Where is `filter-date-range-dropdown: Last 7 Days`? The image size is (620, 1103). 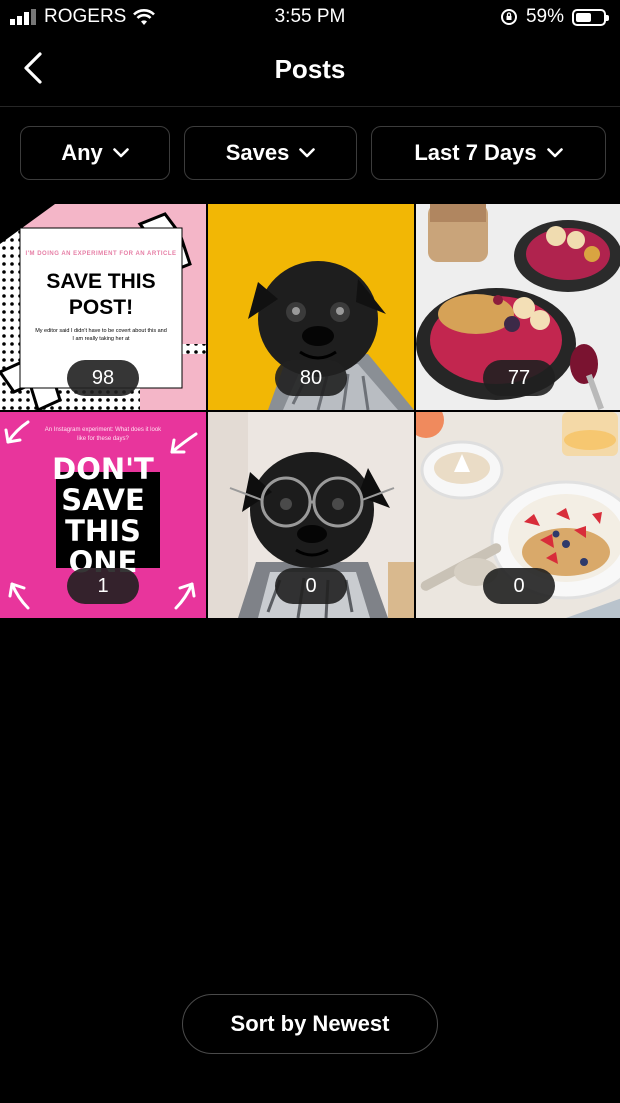 filter-date-range-dropdown: Last 7 Days is located at coordinates (488, 153).